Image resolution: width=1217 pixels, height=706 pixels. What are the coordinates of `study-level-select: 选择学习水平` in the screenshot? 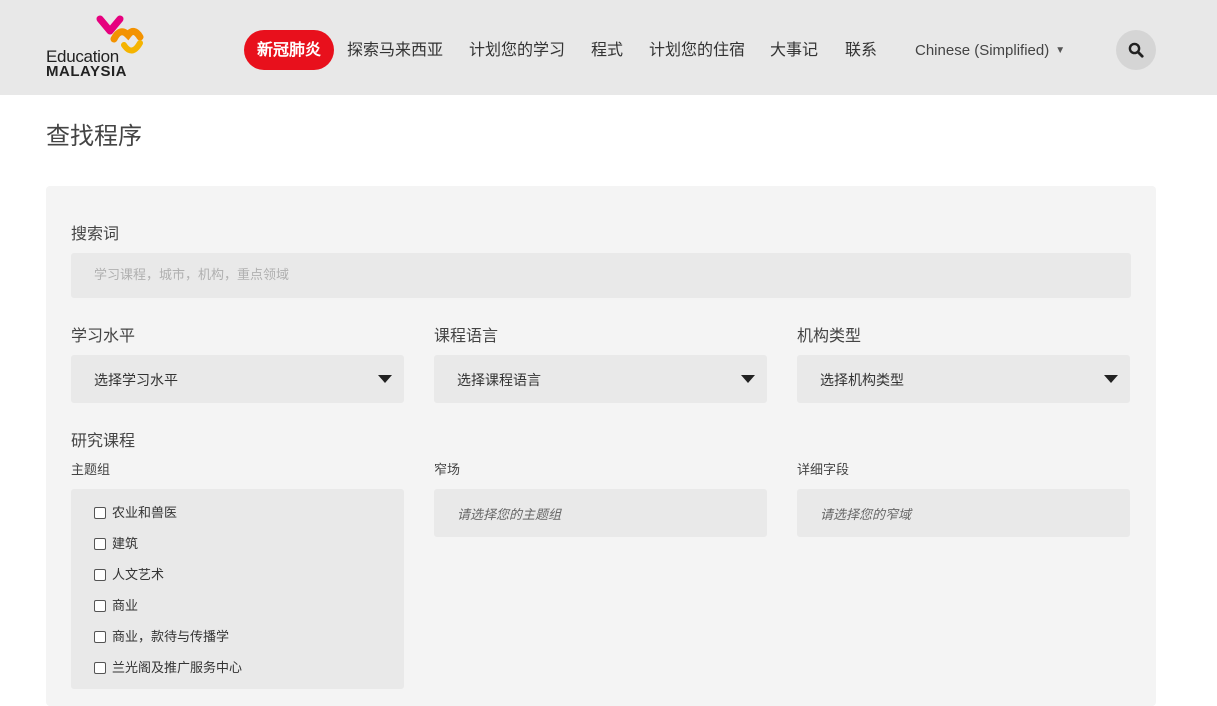 It's located at (237, 379).